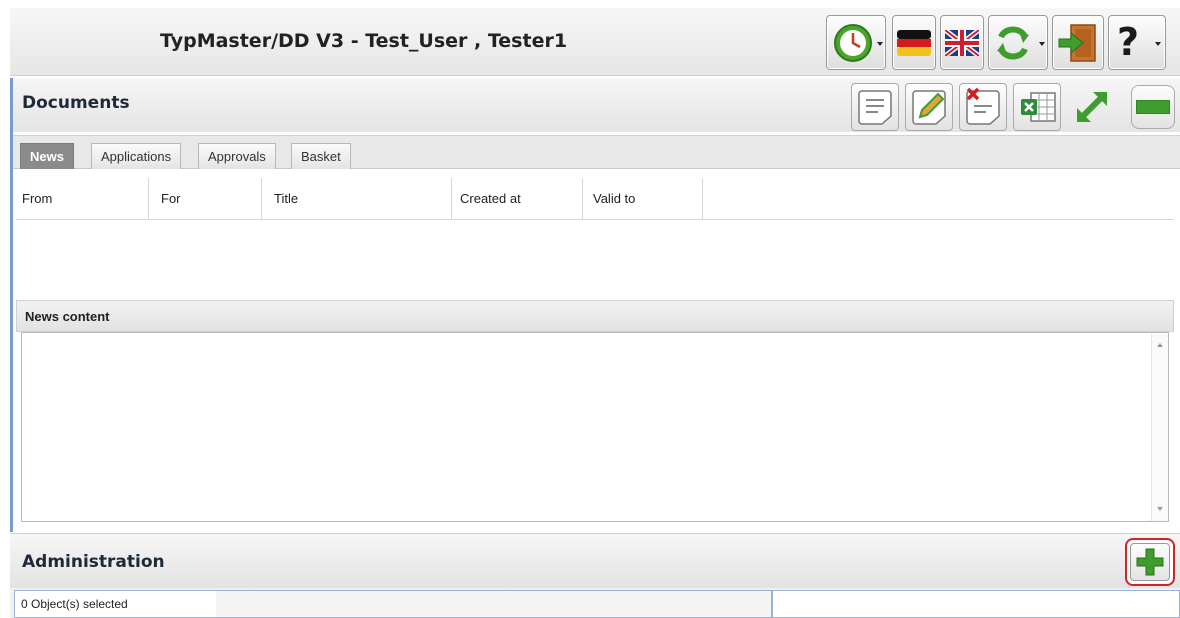 Image resolution: width=1180 pixels, height=618 pixels. What do you see at coordinates (360, 199) in the screenshot?
I see `column-header-title: Title` at bounding box center [360, 199].